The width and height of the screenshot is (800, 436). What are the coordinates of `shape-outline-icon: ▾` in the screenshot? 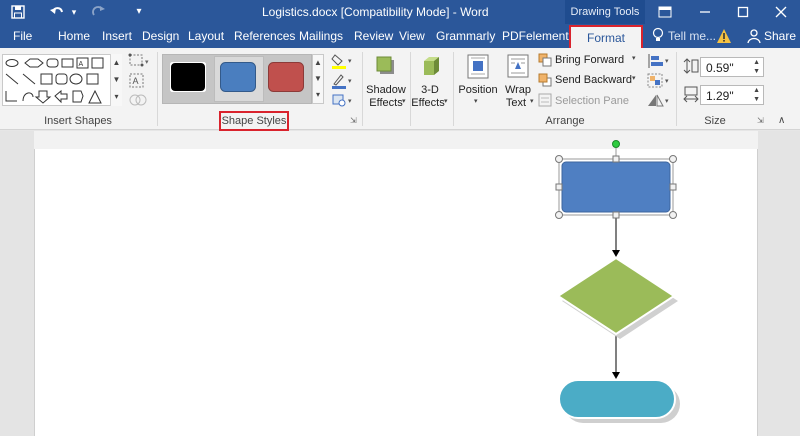 It's located at (343, 81).